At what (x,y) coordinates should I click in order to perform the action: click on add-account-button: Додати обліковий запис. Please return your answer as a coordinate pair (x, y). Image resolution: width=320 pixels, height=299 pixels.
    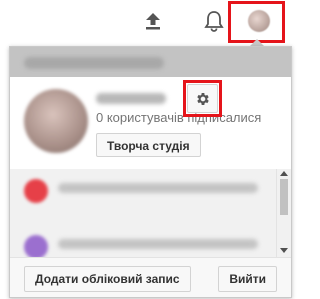
    Looking at the image, I should click on (107, 279).